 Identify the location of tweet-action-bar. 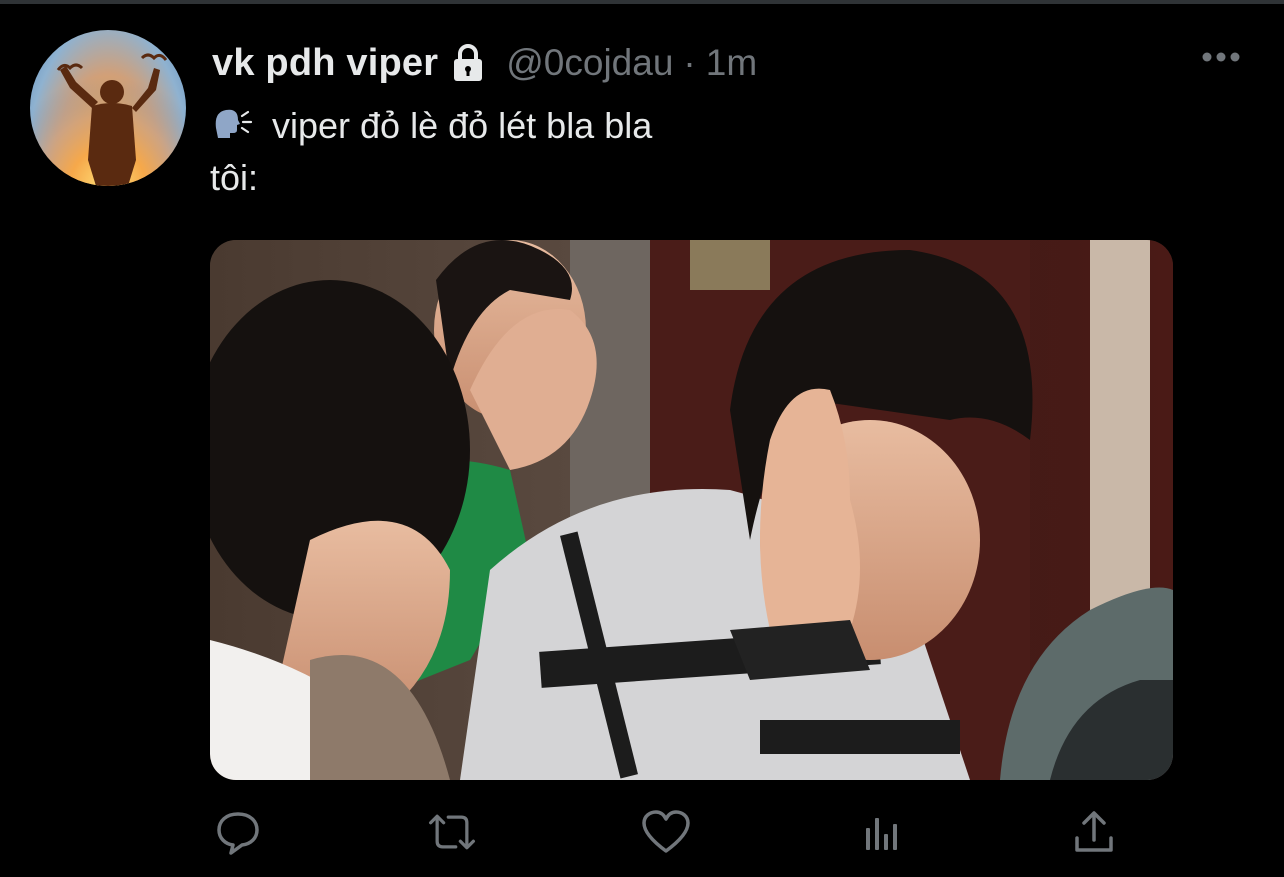
(670, 832).